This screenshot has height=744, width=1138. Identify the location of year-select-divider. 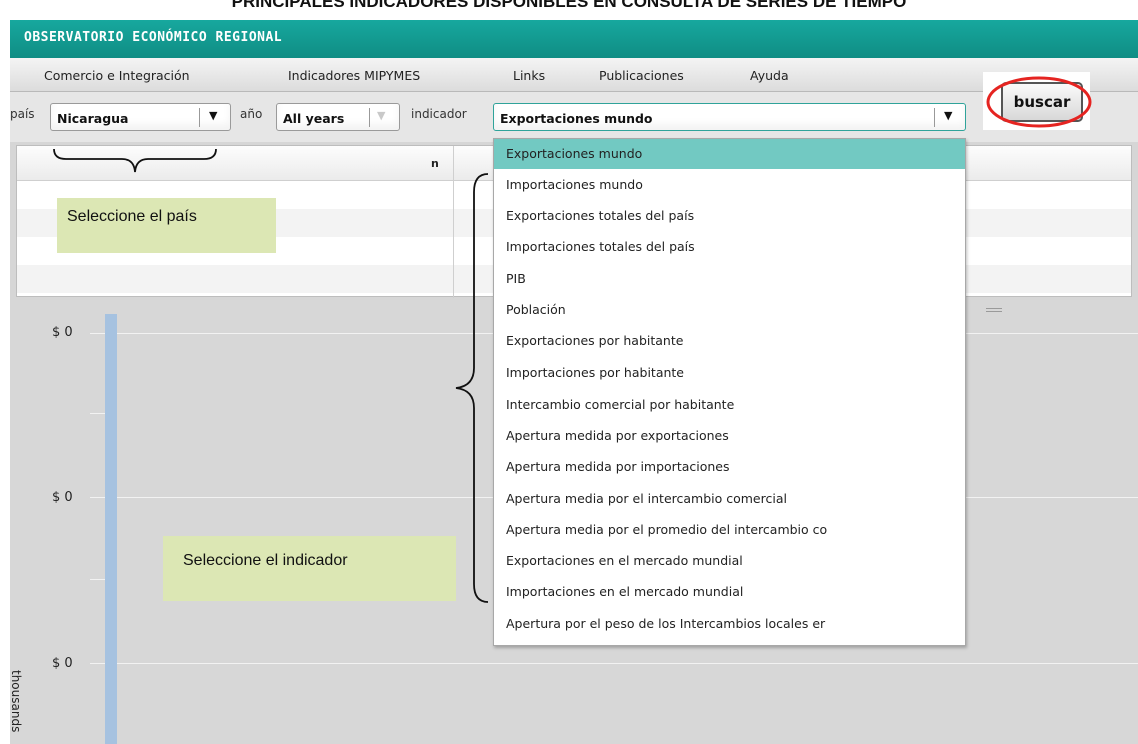
(369, 117).